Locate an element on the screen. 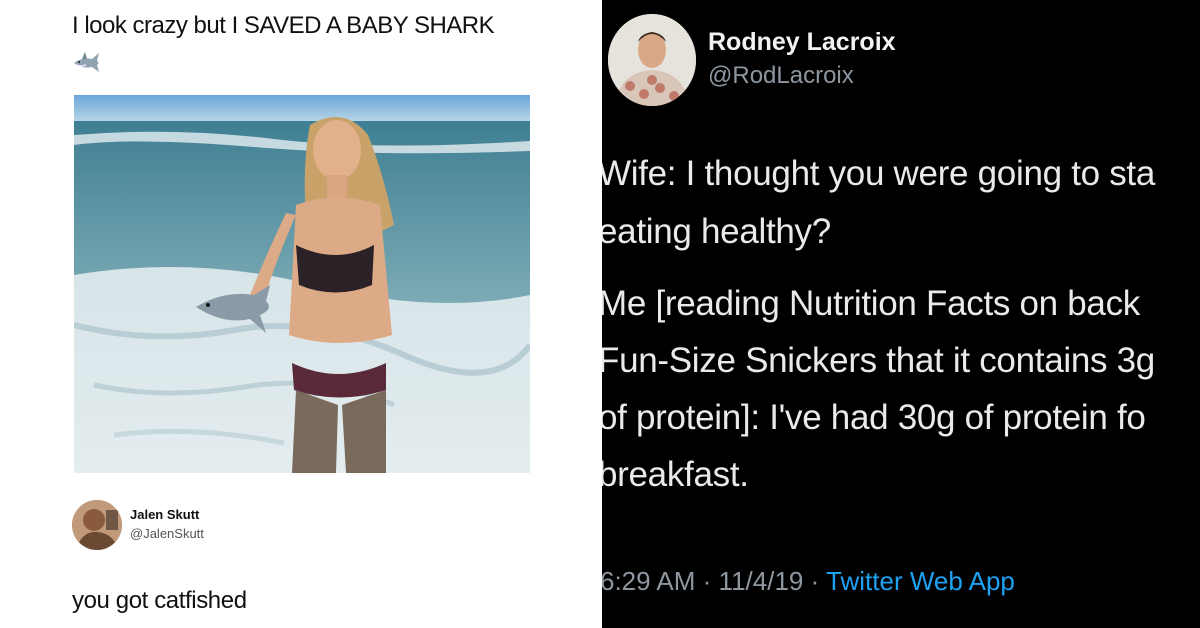  tweet-line: breakfast. is located at coordinates (675, 474).